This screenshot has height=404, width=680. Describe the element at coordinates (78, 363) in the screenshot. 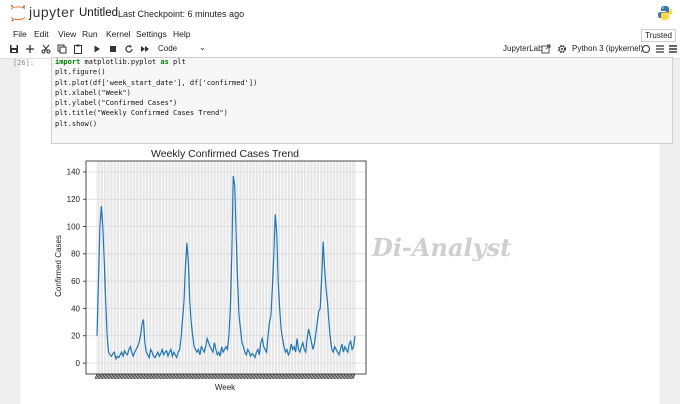

I see `y-tick-label: 0` at that location.